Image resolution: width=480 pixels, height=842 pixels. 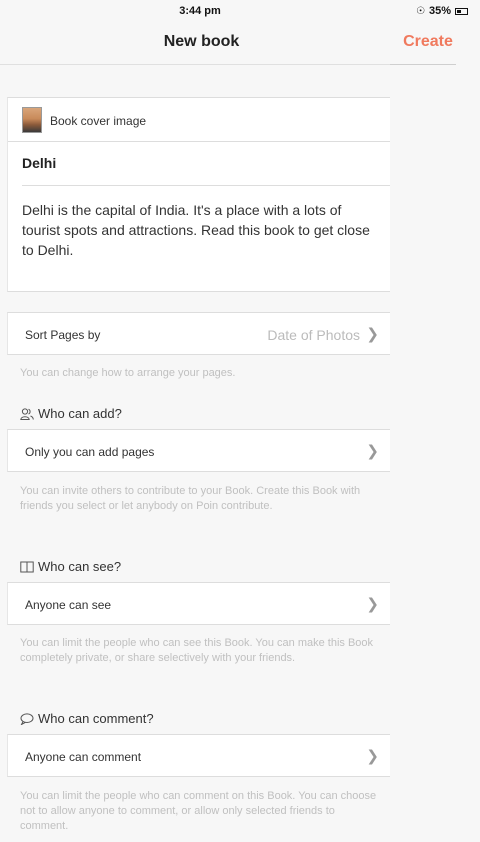 What do you see at coordinates (39, 163) in the screenshot?
I see `book-title-value: Delhi` at bounding box center [39, 163].